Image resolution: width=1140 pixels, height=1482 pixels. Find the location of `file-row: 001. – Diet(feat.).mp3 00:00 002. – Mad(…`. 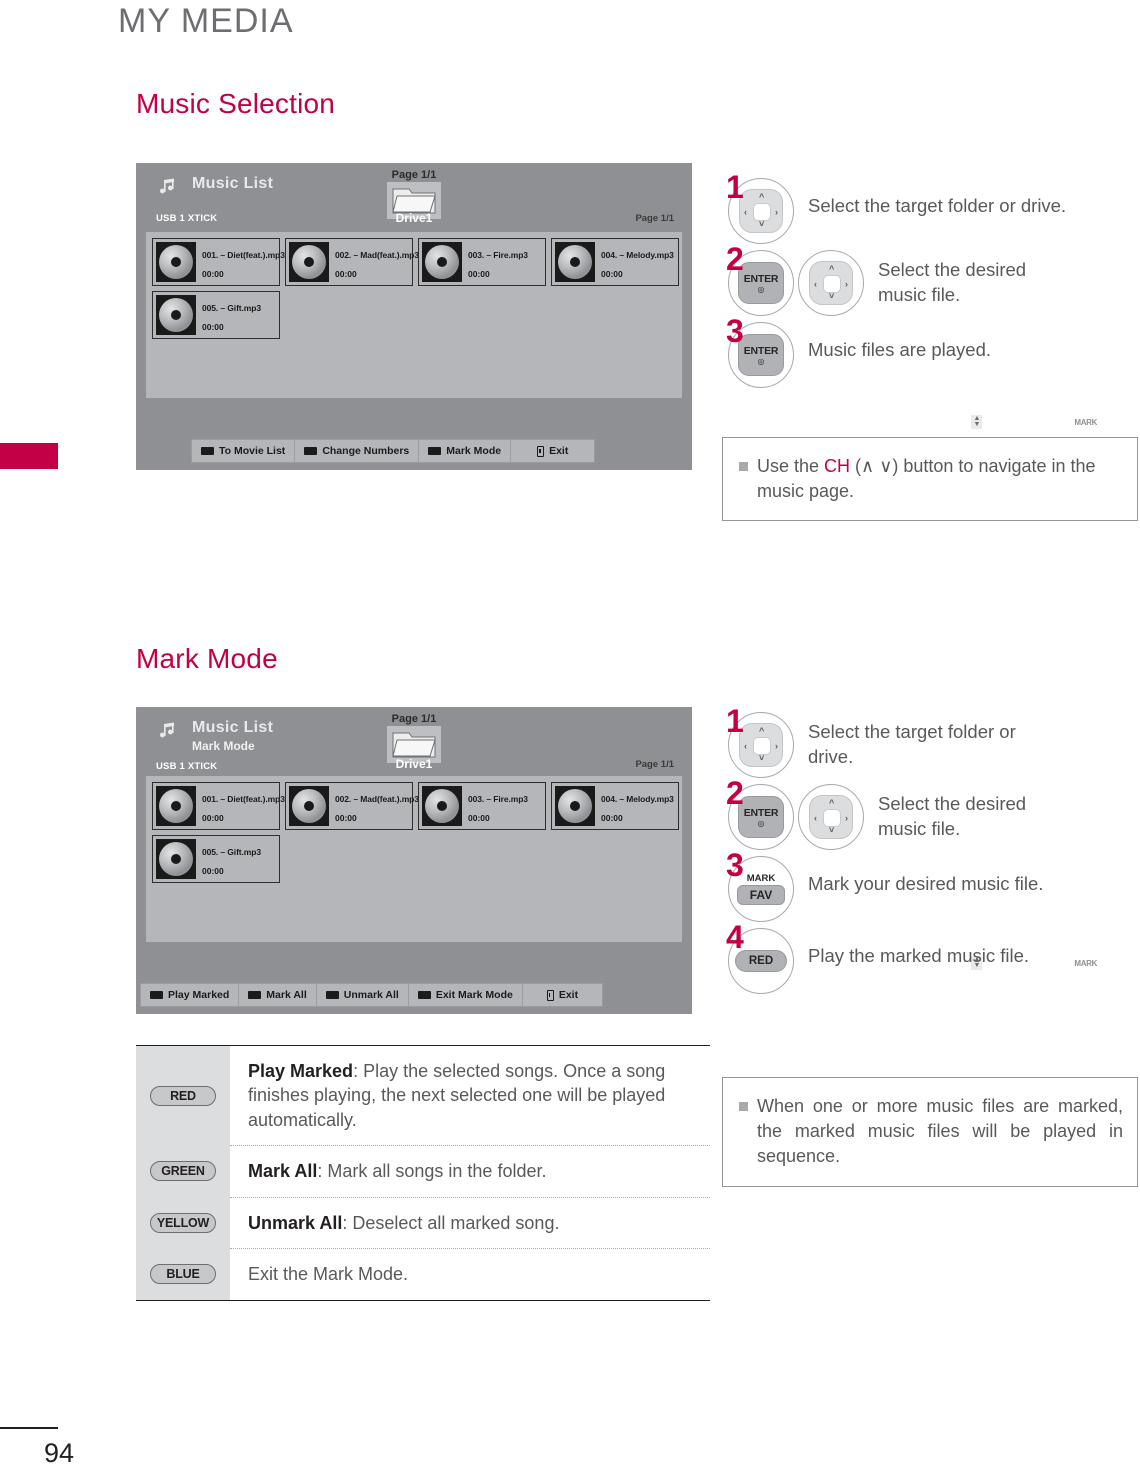

file-row: 001. – Diet(feat.).mp3 00:00 002. – Mad(… is located at coordinates (417, 806).